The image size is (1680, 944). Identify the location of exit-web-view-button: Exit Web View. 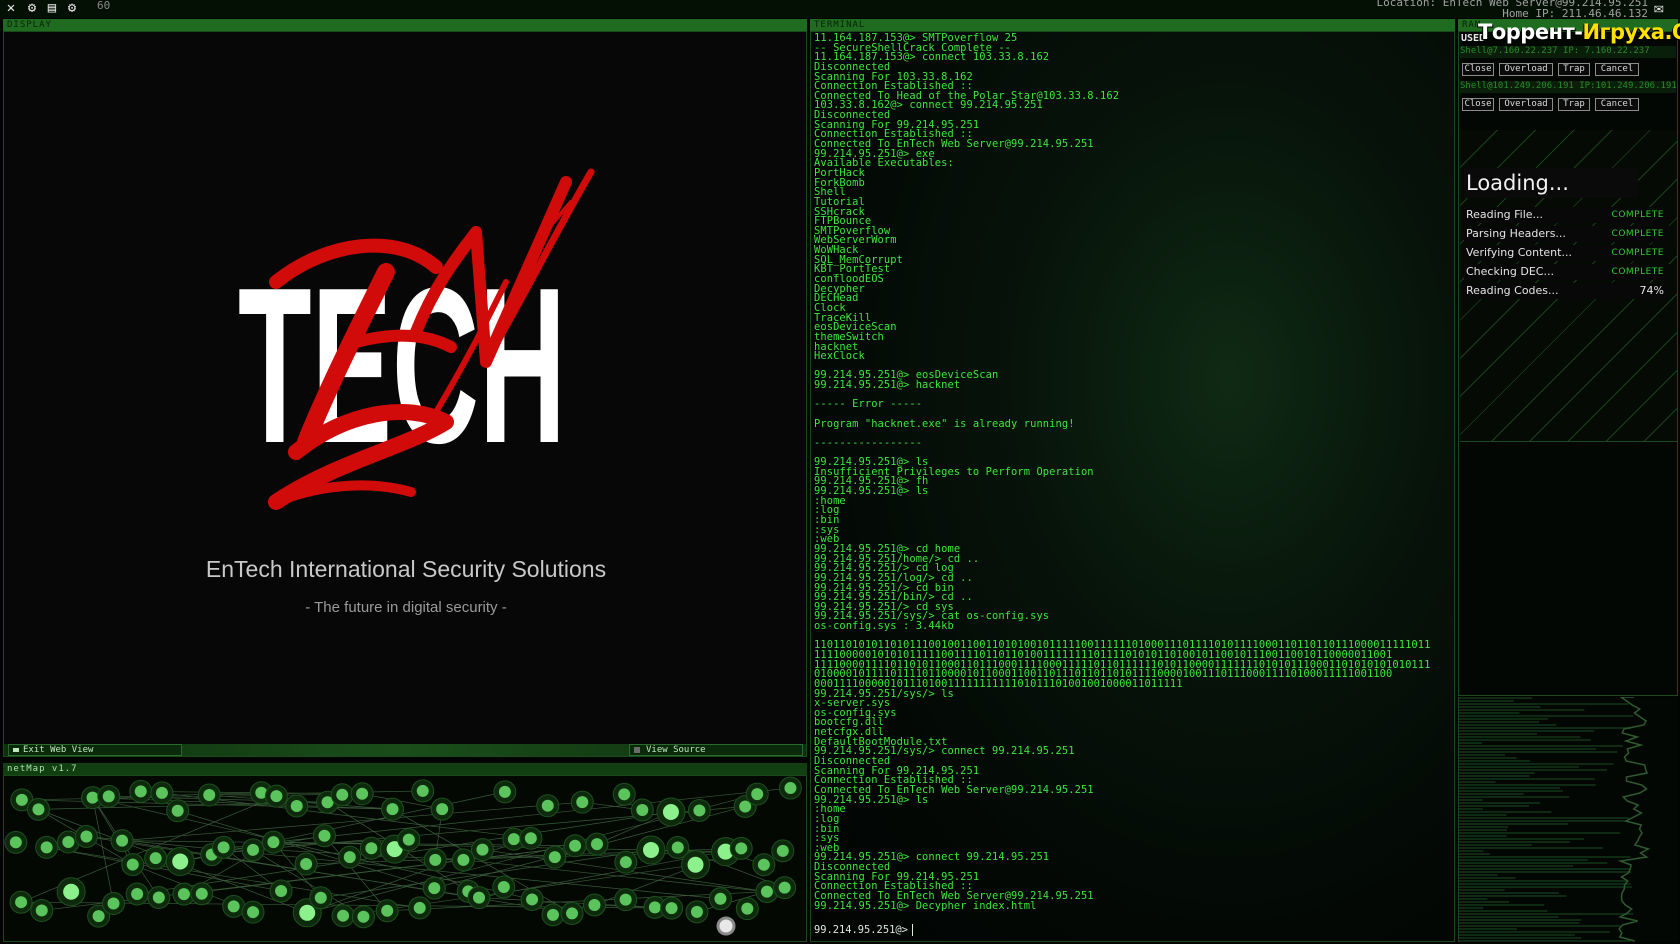
(95, 750).